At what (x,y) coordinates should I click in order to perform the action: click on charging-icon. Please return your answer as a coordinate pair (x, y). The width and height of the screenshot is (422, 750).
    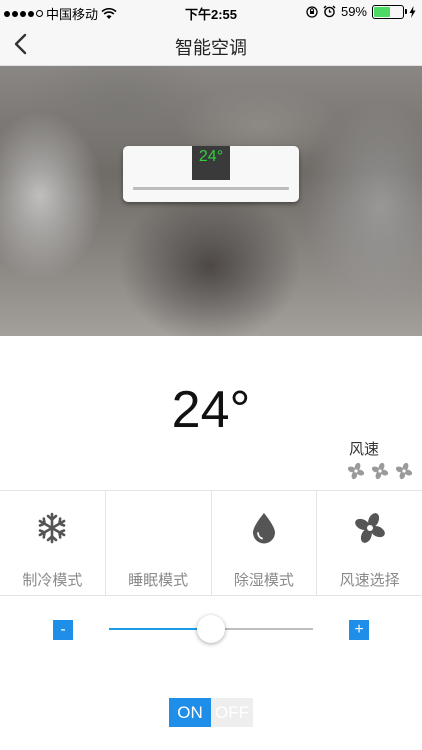
    Looking at the image, I should click on (412, 11).